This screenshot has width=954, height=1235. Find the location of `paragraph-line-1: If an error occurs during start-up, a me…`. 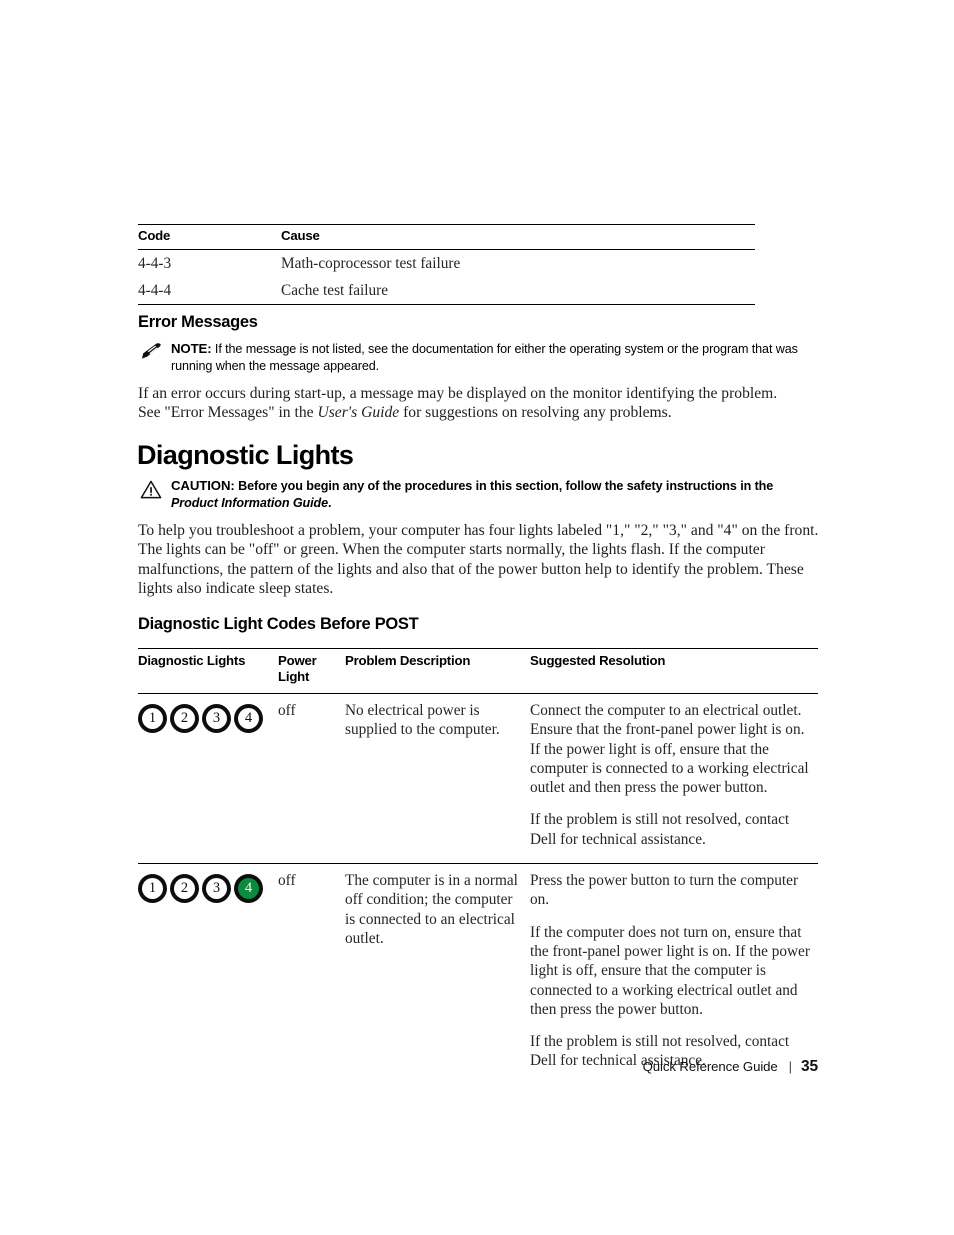

paragraph-line-1: If an error occurs during start-up, a me… is located at coordinates (458, 393).